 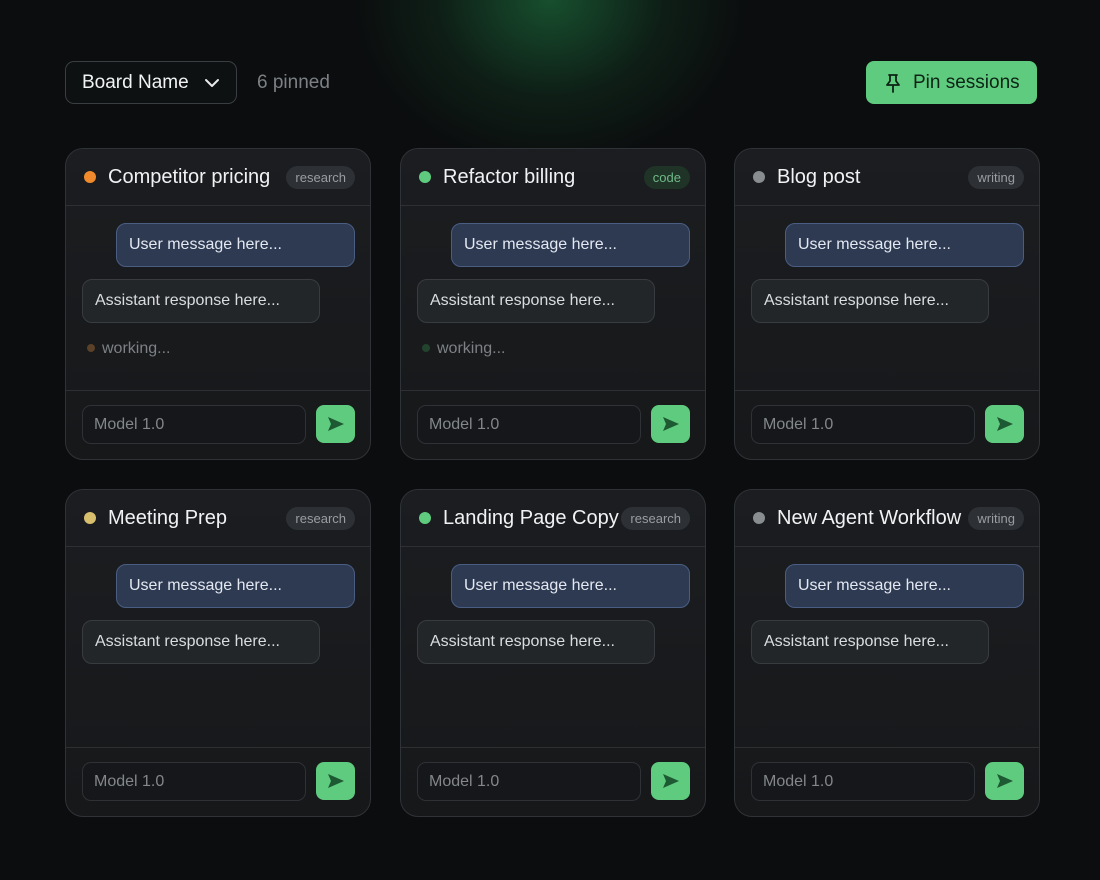 I want to click on card-header: Competitor pricing research, so click(x=218, y=177).